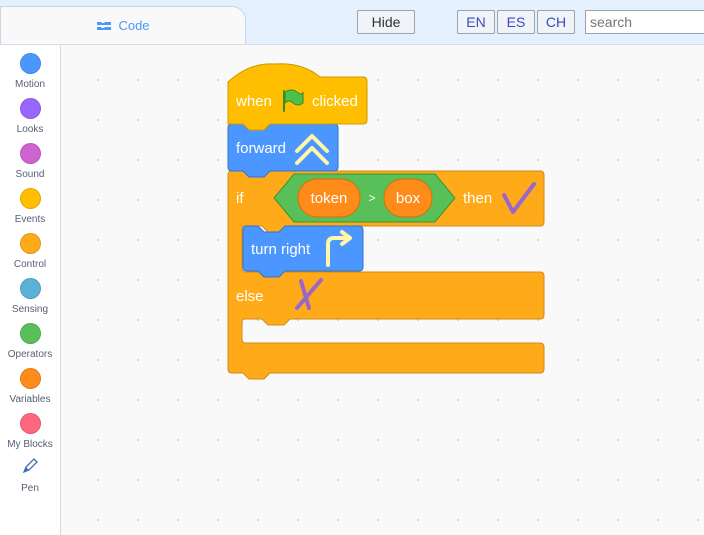  I want to click on else-keyword: else, so click(250, 296).